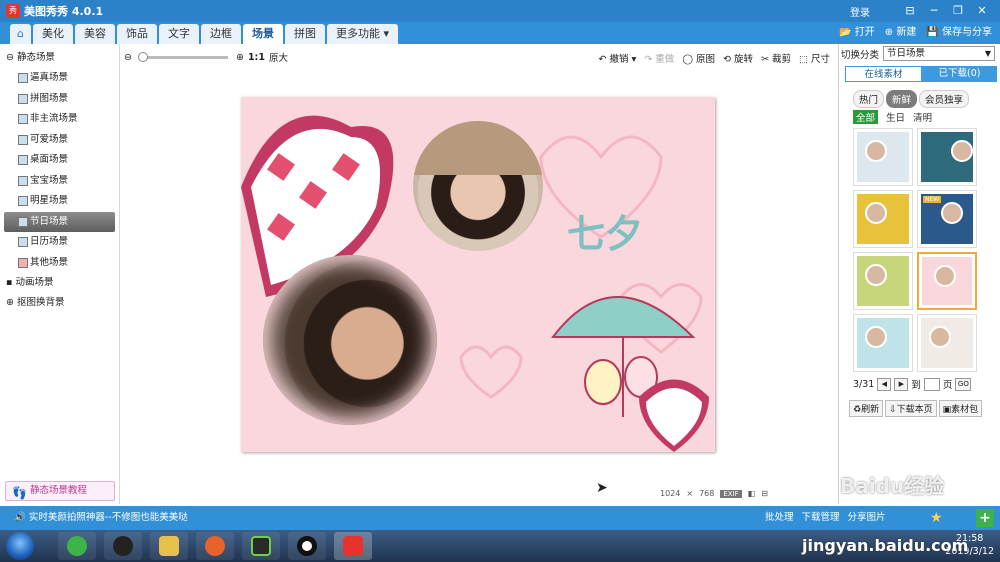 The width and height of the screenshot is (1000, 562). I want to click on skin-button: ⊟, so click(910, 10).